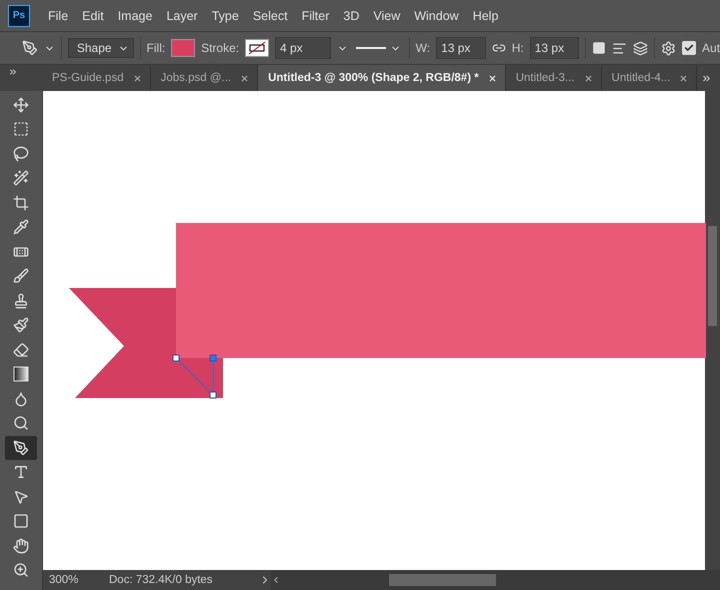 This screenshot has width=720, height=590. What do you see at coordinates (21, 398) in the screenshot?
I see `droplet-icon` at bounding box center [21, 398].